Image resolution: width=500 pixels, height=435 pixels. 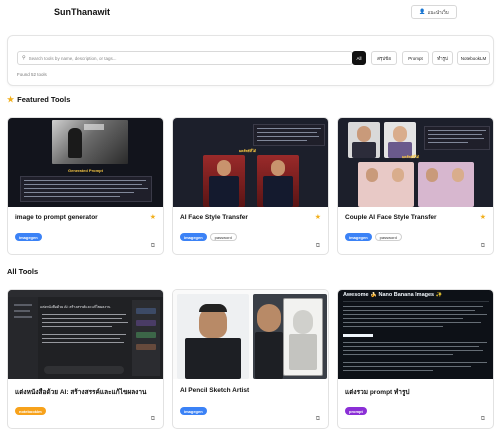 I want to click on top-header: SunThanawit 👤 แนะนำเว็บ, so click(x=250, y=13).